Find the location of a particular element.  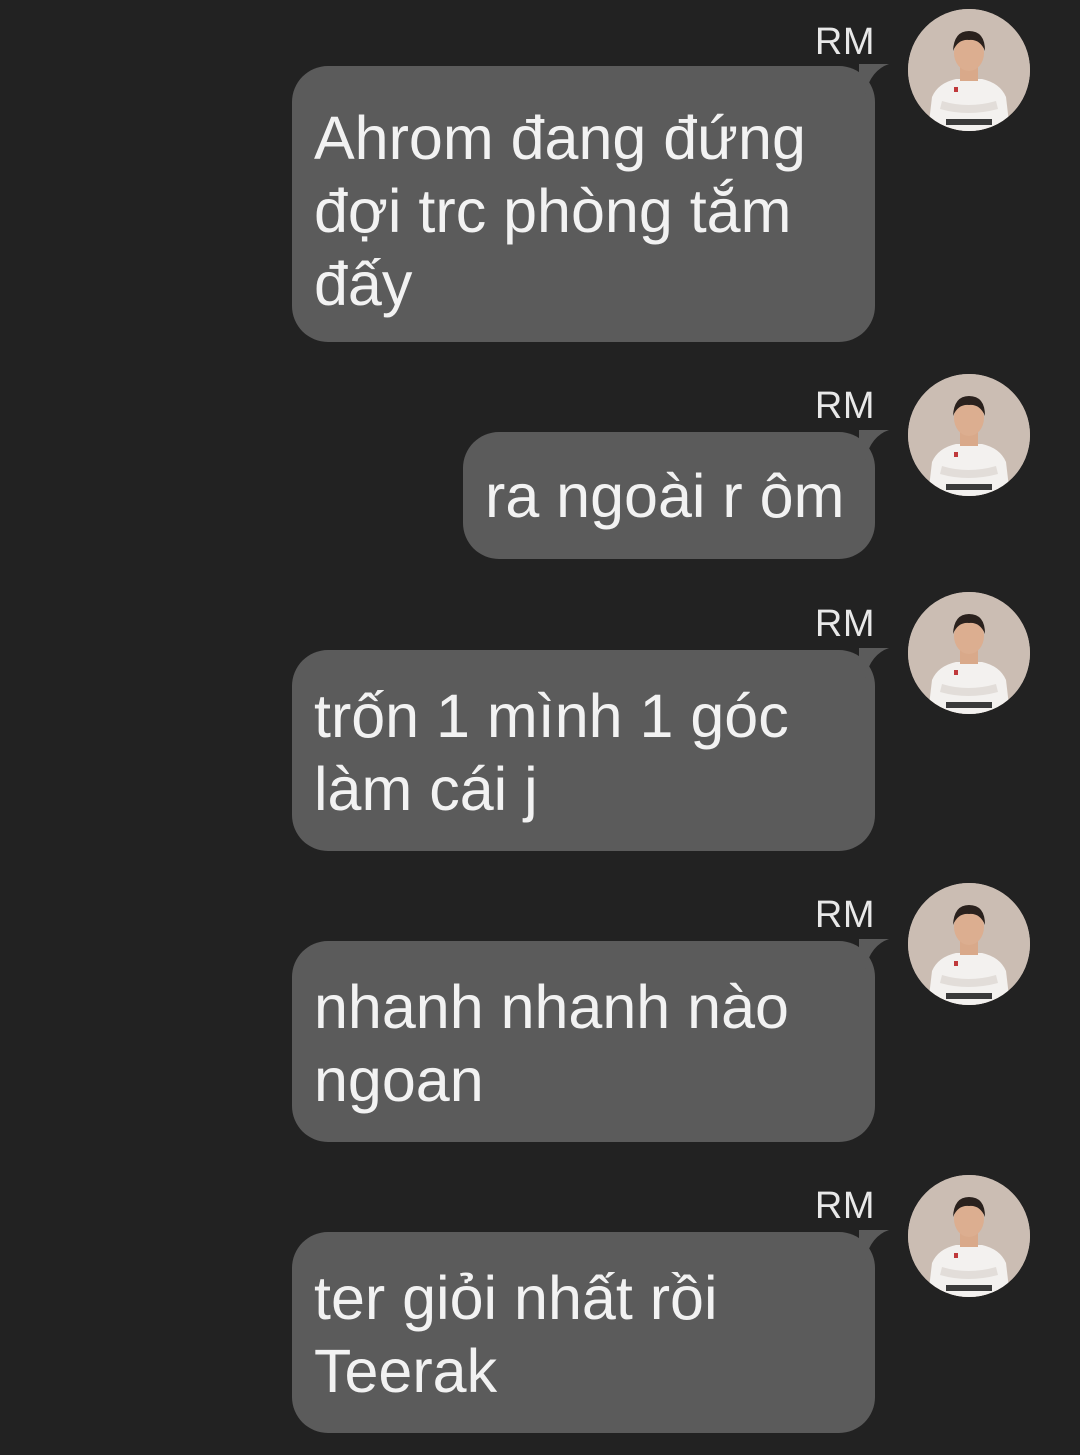

message-text: ra ngoài r ôm is located at coordinates (665, 496).